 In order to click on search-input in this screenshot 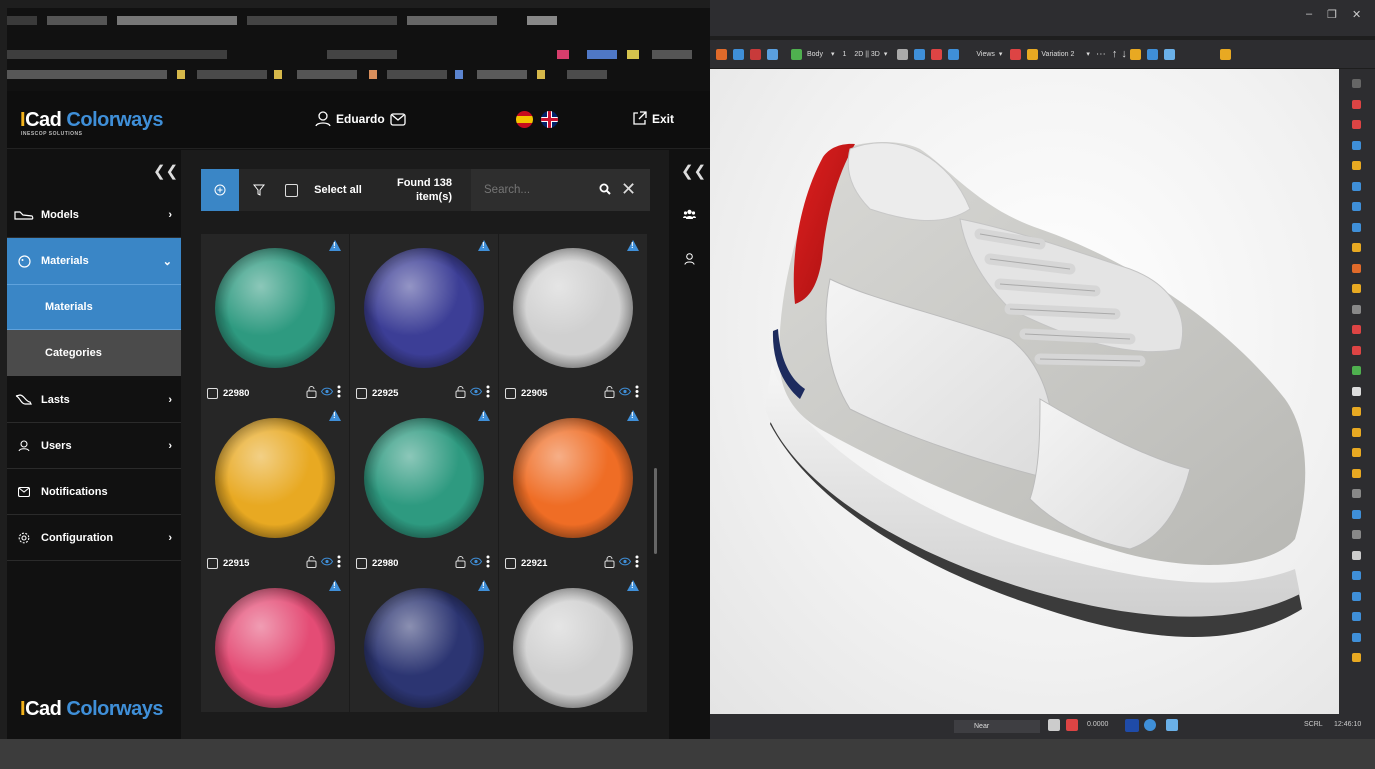, I will do `click(539, 190)`.